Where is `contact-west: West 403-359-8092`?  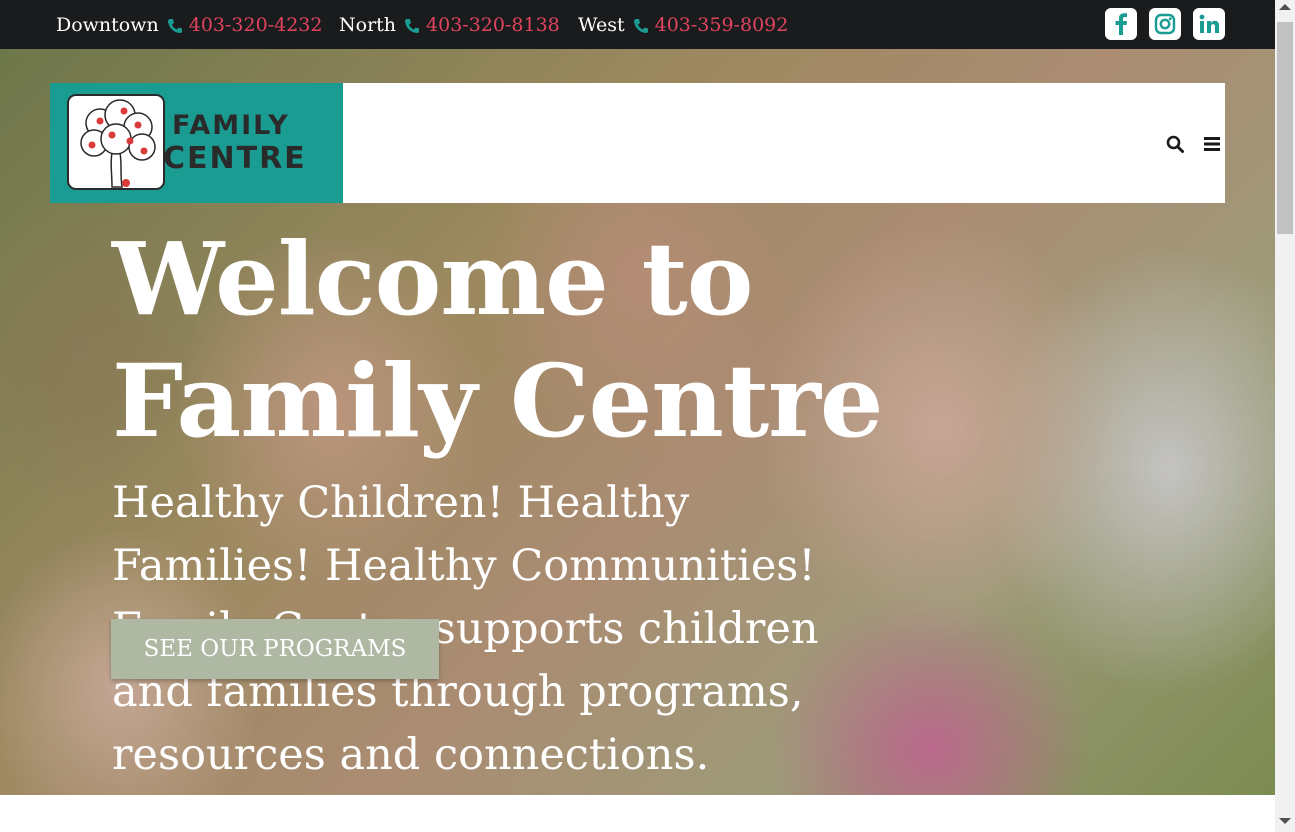 contact-west: West 403-359-8092 is located at coordinates (683, 24).